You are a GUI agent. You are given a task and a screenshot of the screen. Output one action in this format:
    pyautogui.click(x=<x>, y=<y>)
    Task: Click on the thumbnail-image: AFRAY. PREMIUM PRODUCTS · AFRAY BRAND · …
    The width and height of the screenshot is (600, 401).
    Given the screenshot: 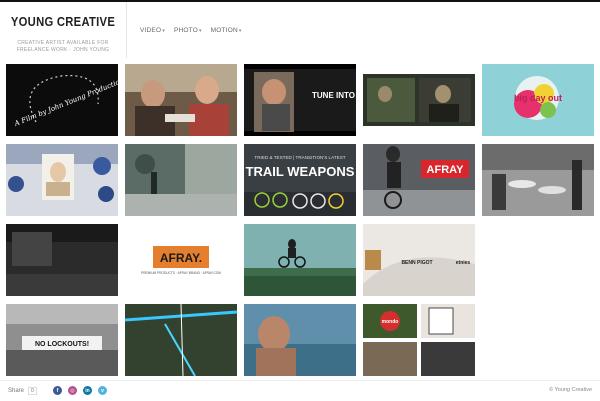 What is the action you would take?
    pyautogui.click(x=181, y=260)
    